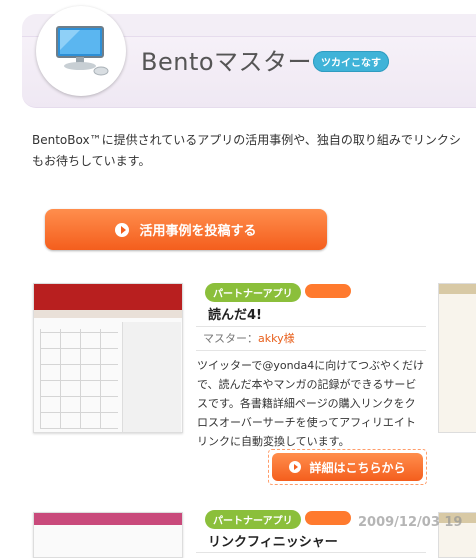 Image resolution: width=476 pixels, height=558 pixels. What do you see at coordinates (273, 542) in the screenshot?
I see `app-name: リンクフィニッシャー` at bounding box center [273, 542].